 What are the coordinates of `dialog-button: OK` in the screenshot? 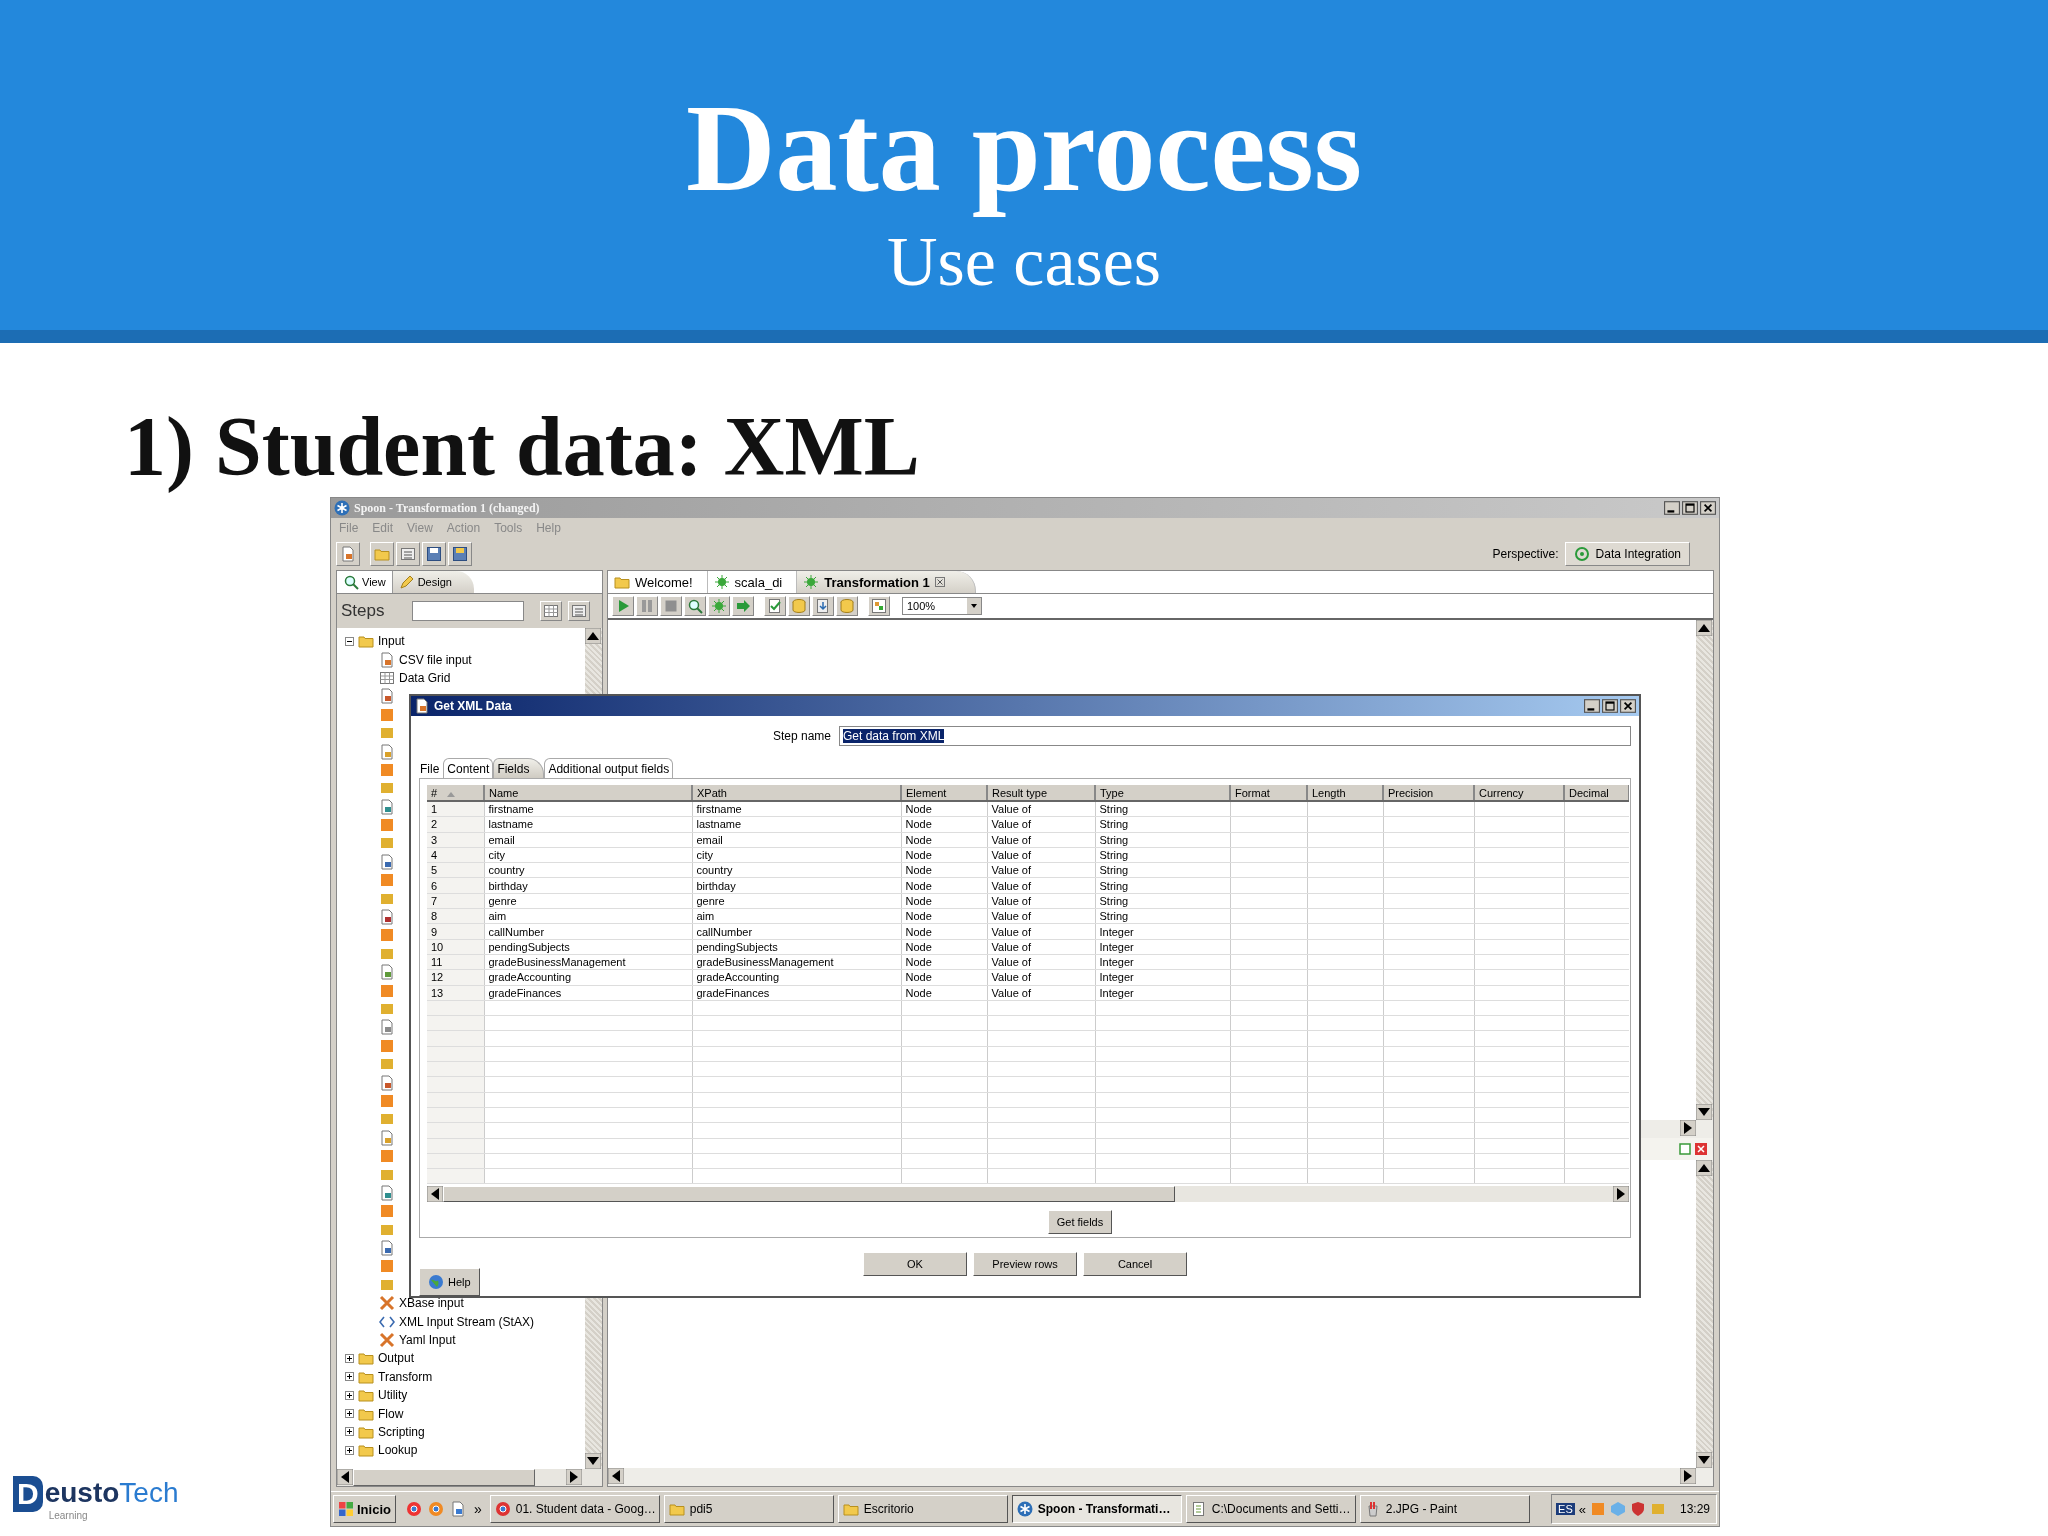 It's located at (915, 1264).